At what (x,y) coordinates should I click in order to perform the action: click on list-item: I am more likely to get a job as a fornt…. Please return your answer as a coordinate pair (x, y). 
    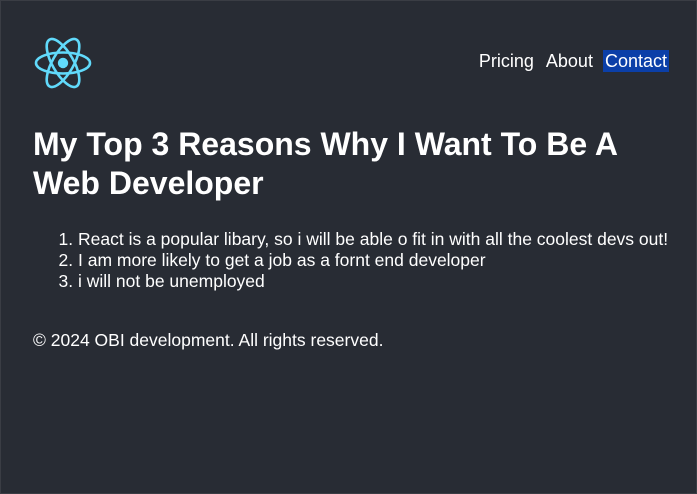
    Looking at the image, I should click on (386, 260).